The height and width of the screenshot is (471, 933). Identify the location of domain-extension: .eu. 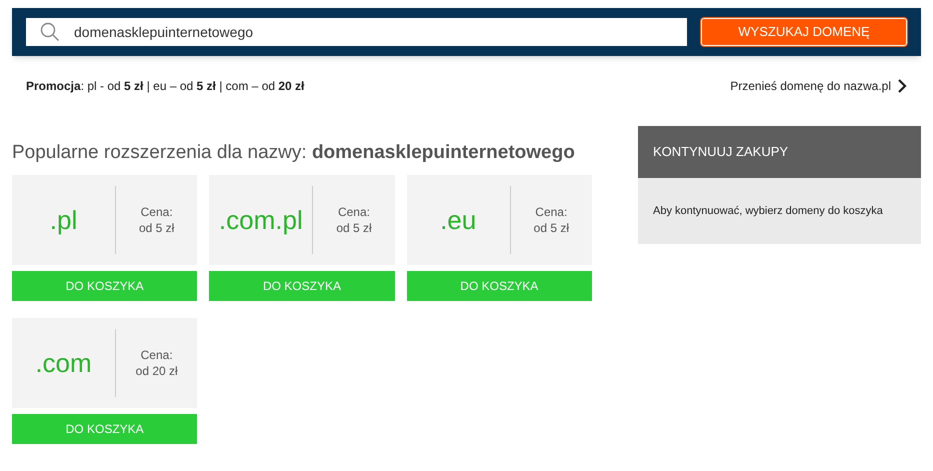
(458, 220).